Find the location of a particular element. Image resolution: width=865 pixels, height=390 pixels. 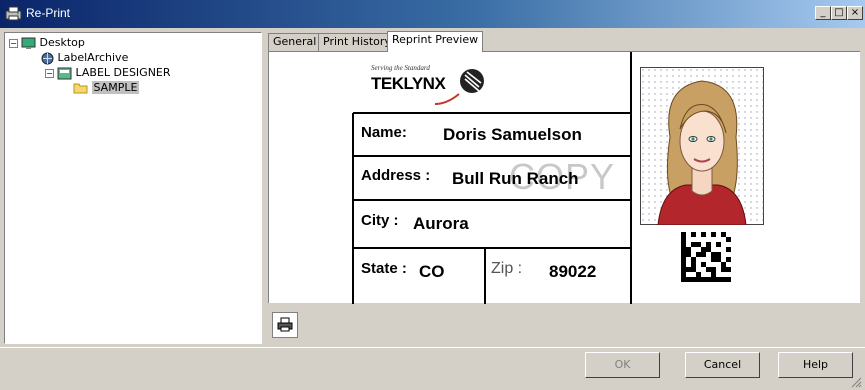

tab-print-history: Print History is located at coordinates (357, 42).